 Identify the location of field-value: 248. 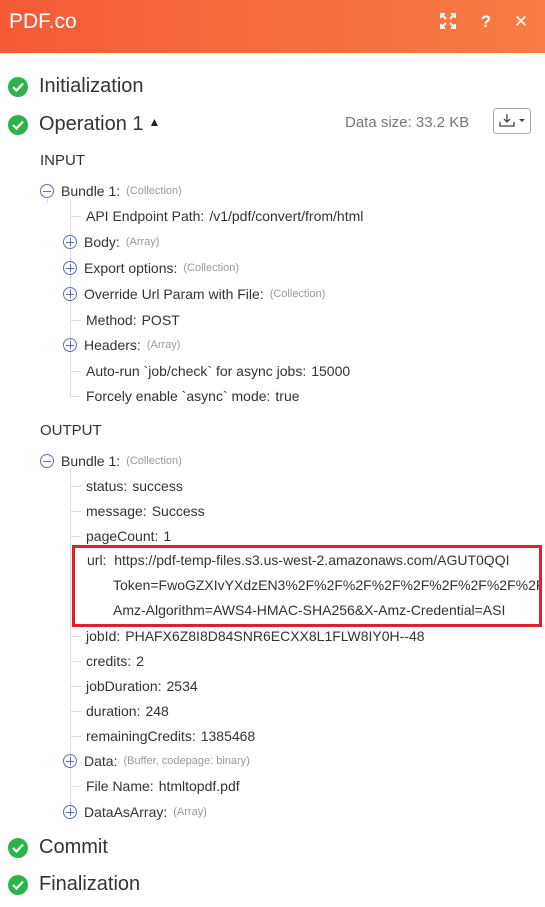
(157, 711).